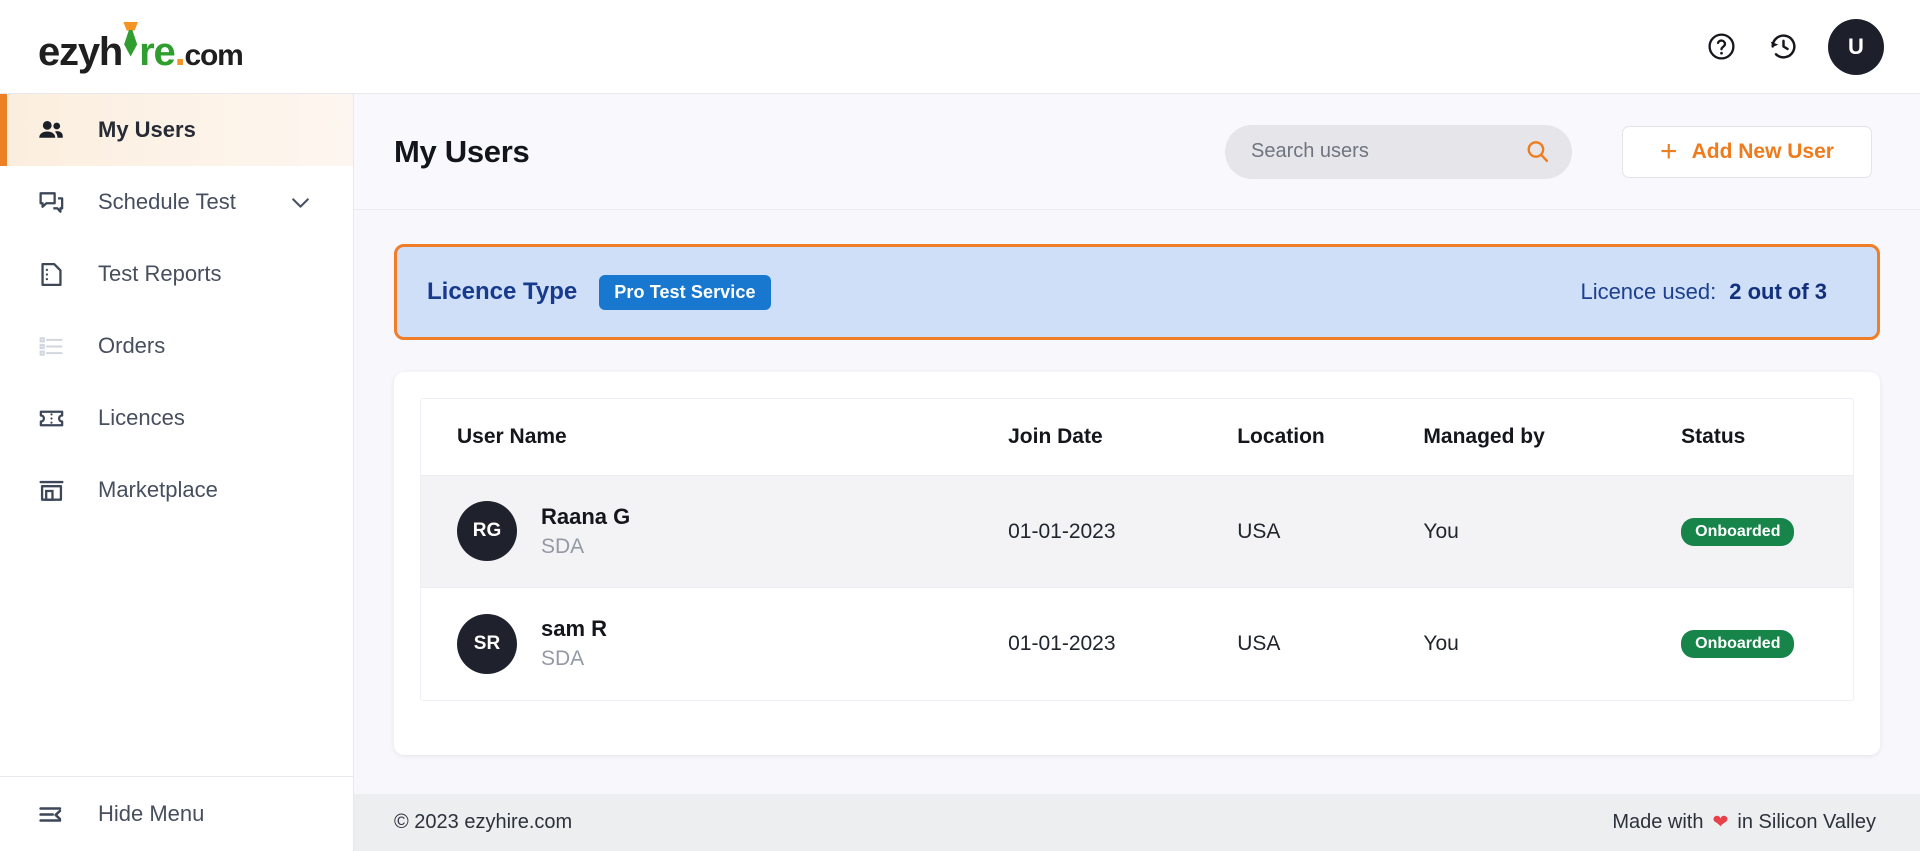 This screenshot has width=1920, height=851. What do you see at coordinates (462, 151) in the screenshot?
I see `page-title: My Users` at bounding box center [462, 151].